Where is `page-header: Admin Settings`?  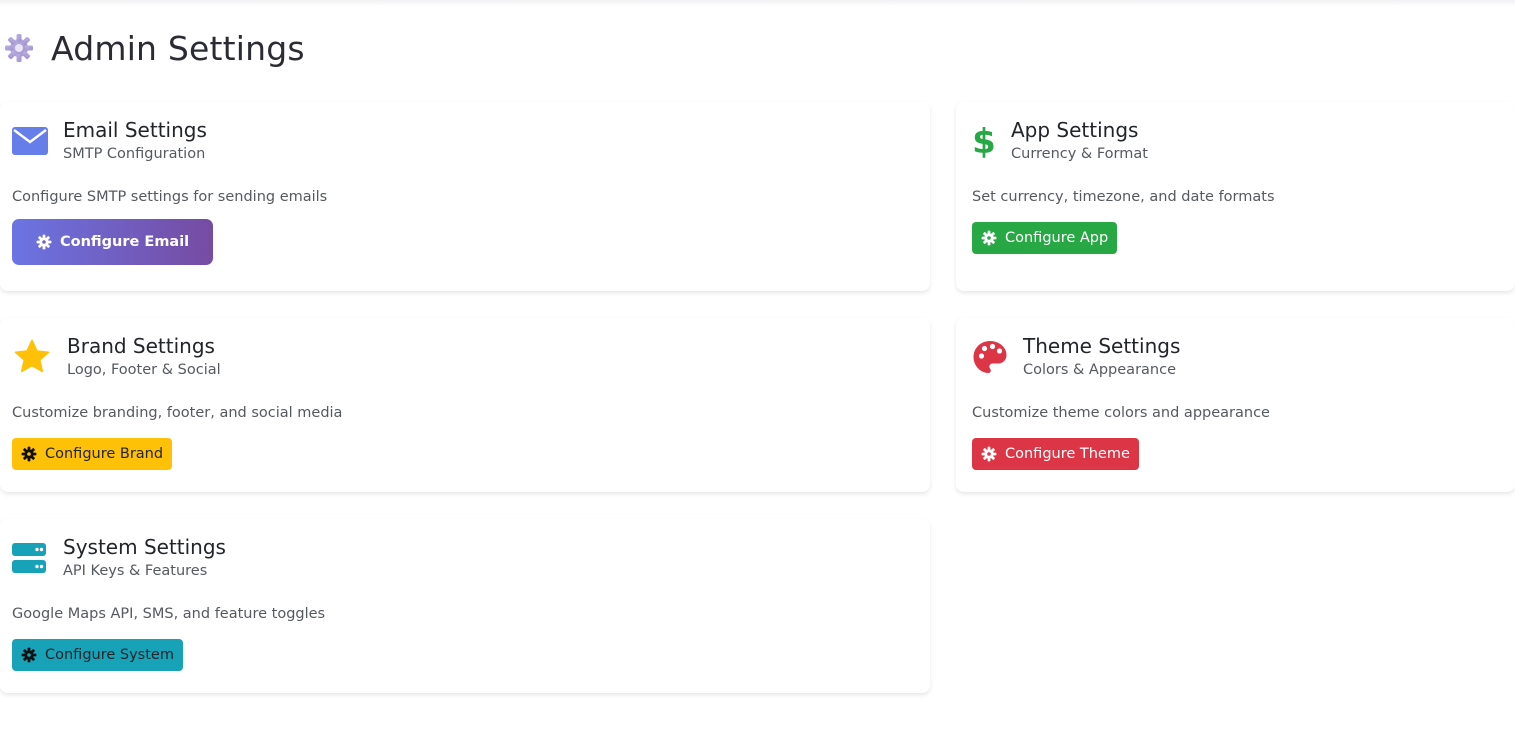
page-header: Admin Settings is located at coordinates (153, 48).